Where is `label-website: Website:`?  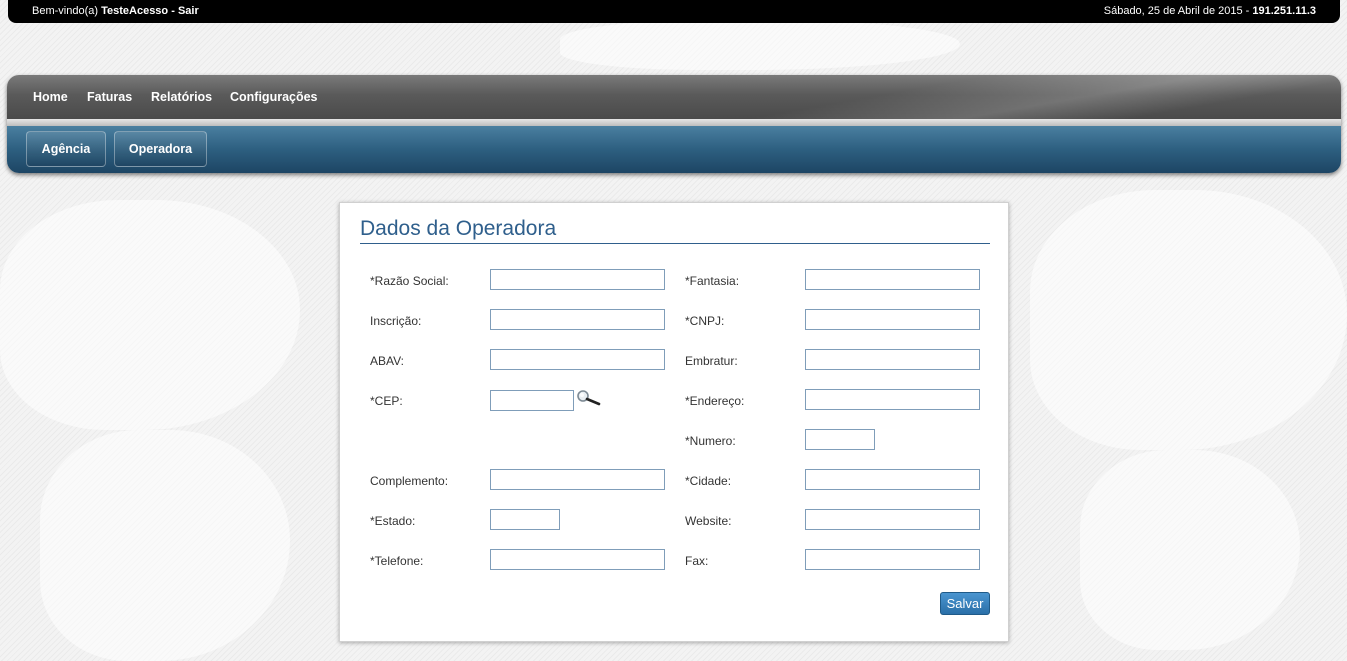 label-website: Website: is located at coordinates (708, 521).